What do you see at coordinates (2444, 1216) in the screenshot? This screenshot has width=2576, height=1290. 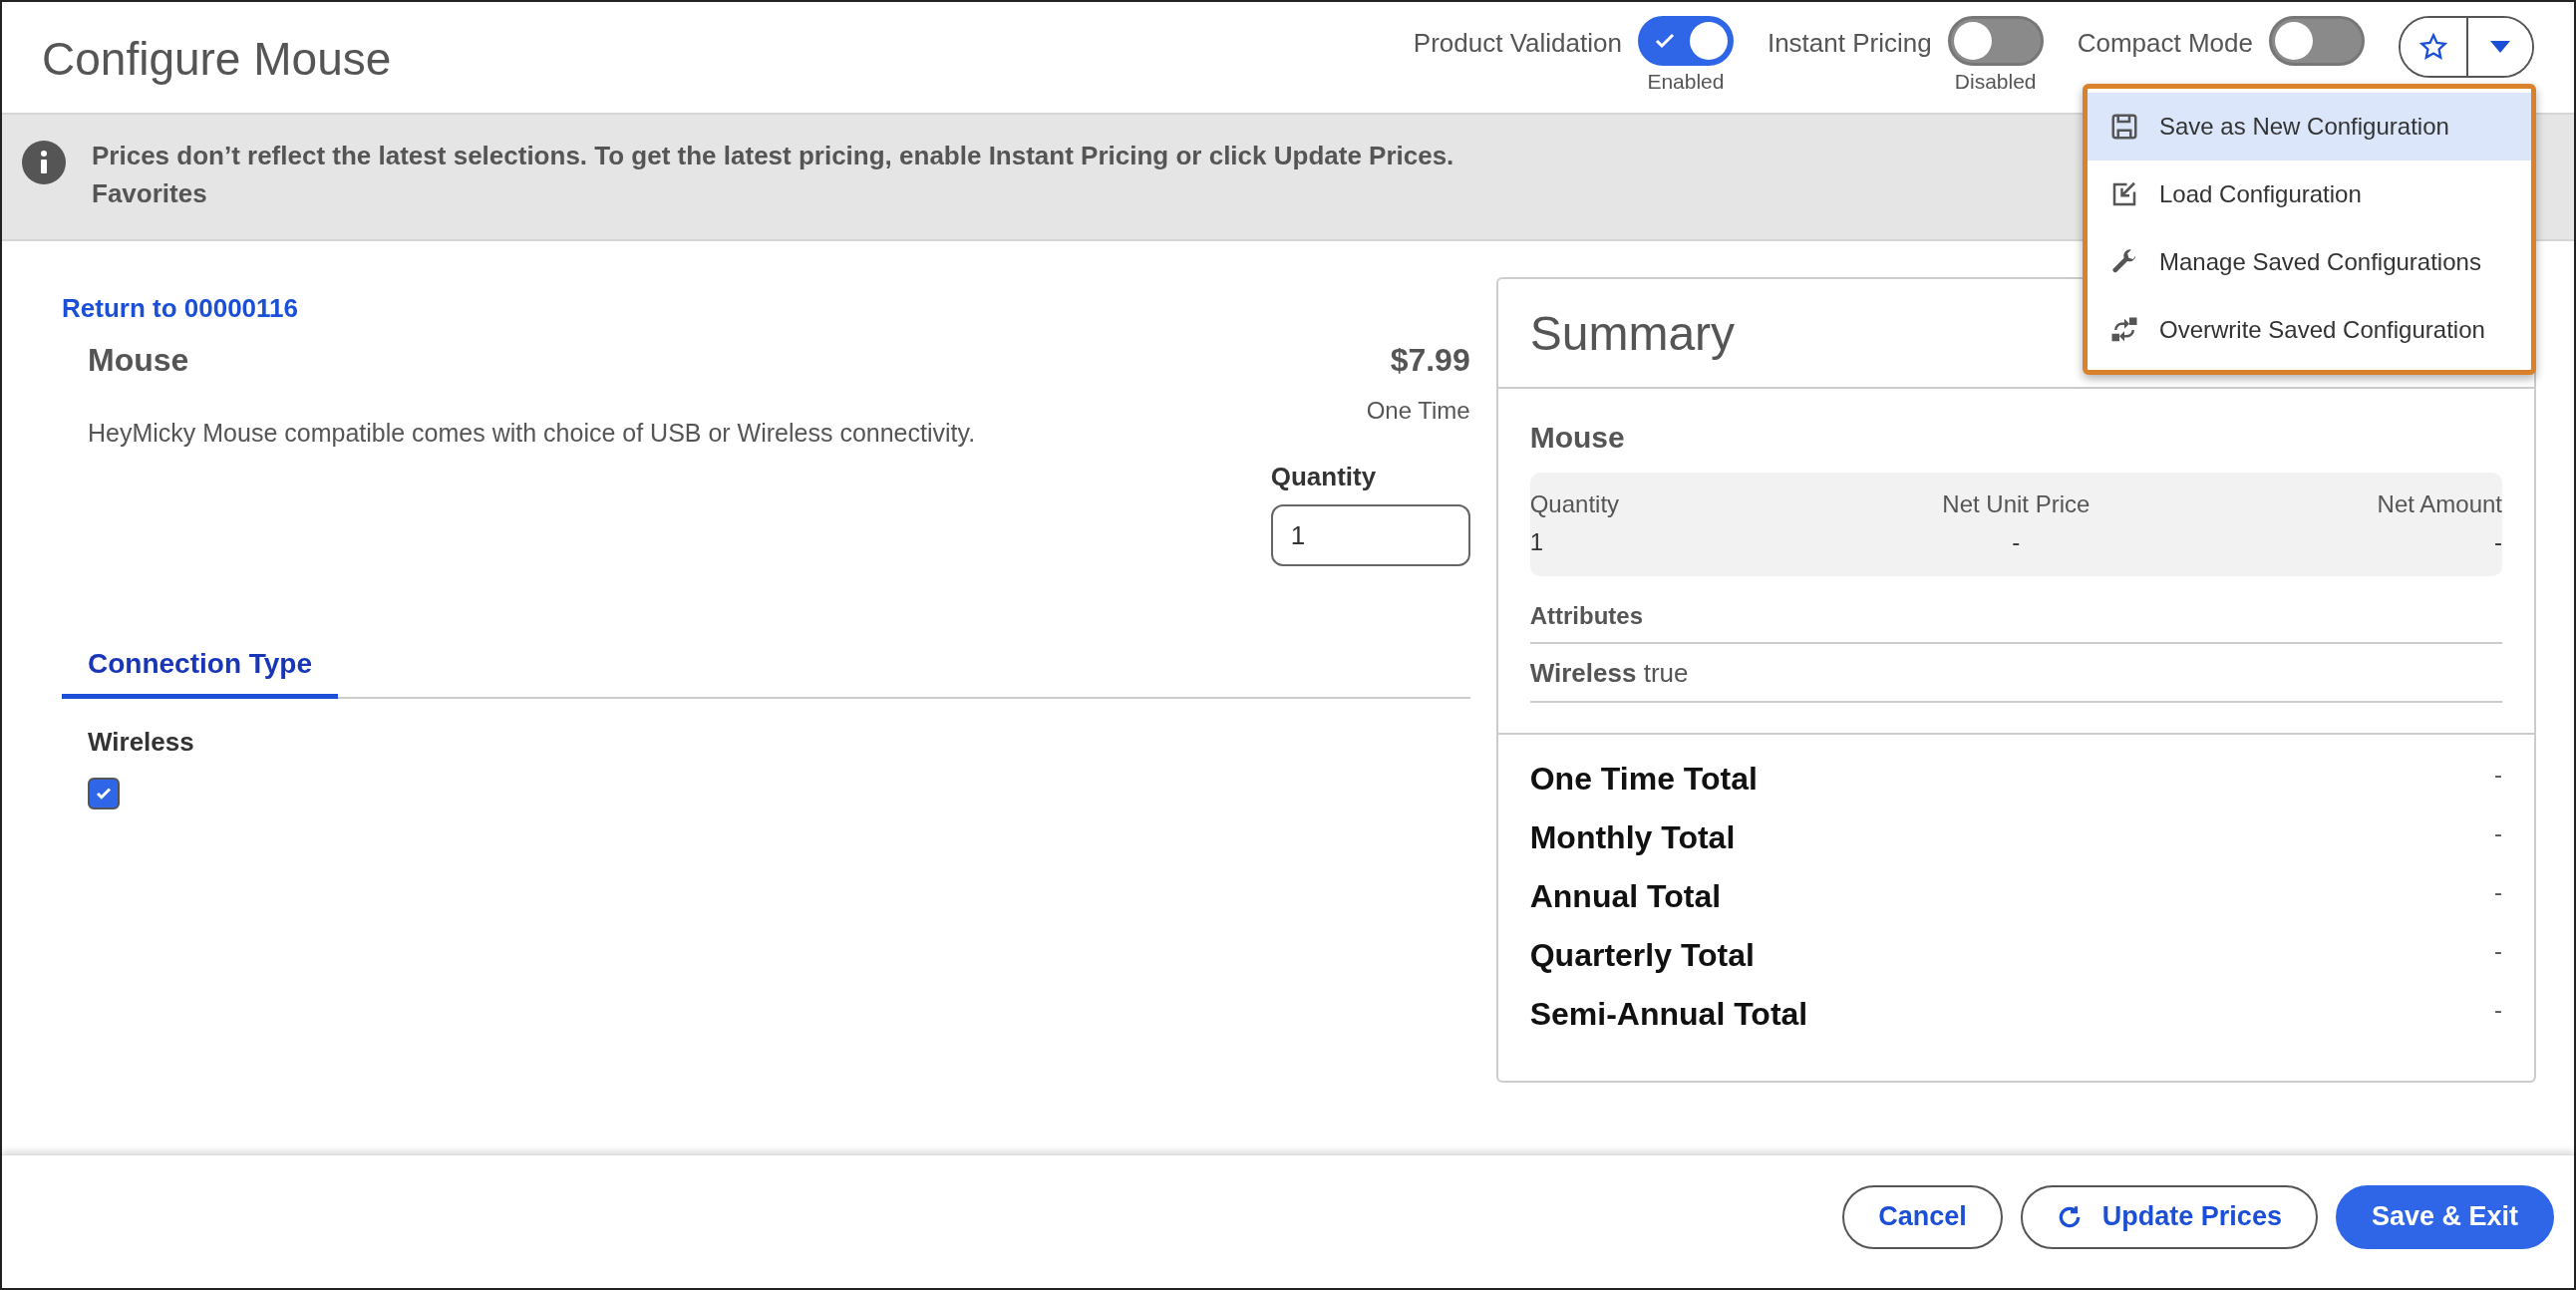 I see `save-exit-button: Save & Exit` at bounding box center [2444, 1216].